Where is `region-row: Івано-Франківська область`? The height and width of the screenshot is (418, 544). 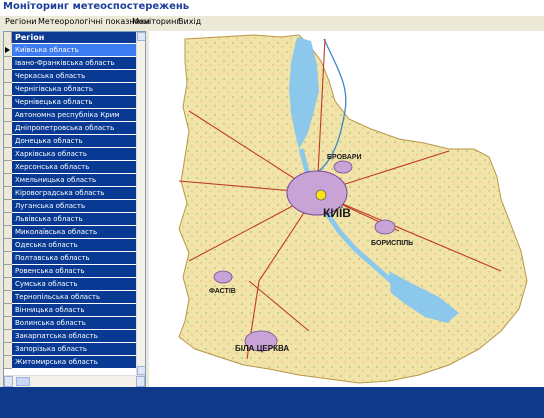
region-row: Івано-Франківська область is located at coordinates (74, 63).